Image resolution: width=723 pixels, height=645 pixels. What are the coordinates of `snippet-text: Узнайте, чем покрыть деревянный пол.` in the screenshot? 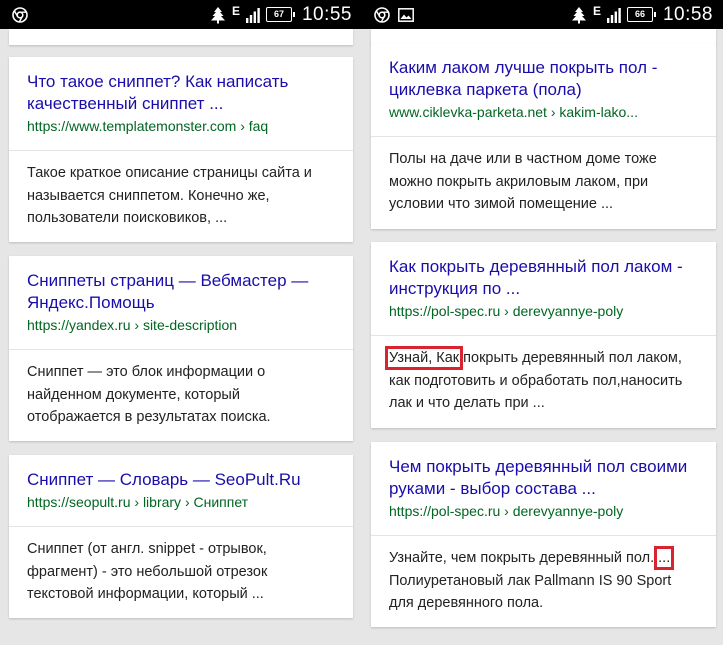 It's located at (524, 558).